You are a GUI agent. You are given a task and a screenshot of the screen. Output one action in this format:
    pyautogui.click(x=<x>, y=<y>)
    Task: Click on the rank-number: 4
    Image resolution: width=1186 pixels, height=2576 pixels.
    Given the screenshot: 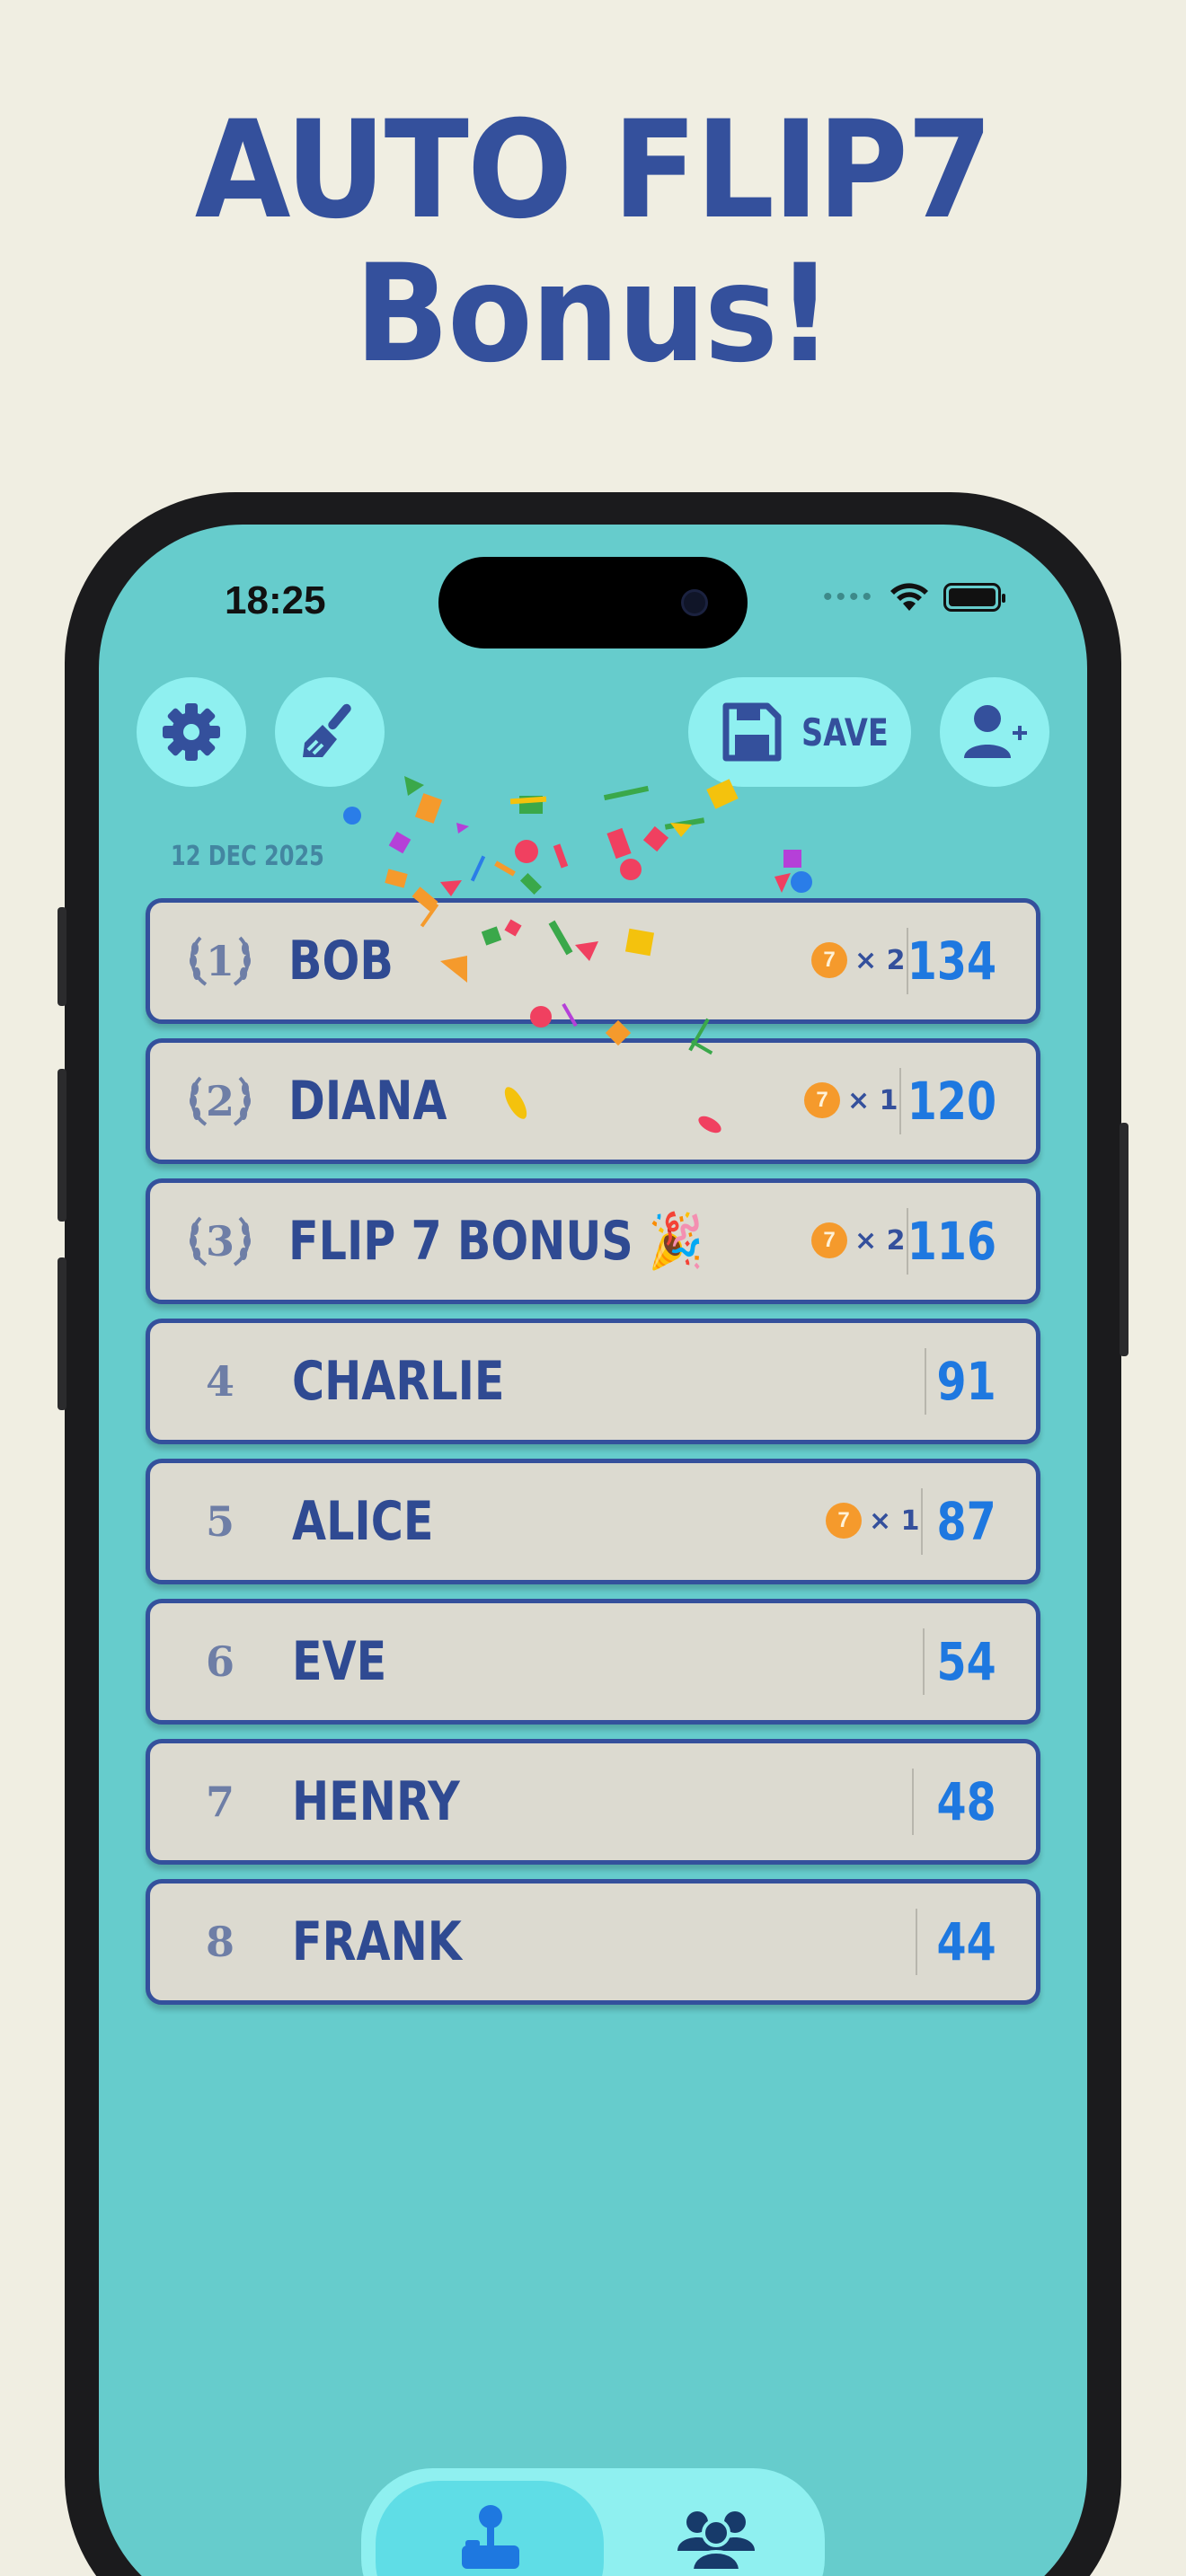 What is the action you would take?
    pyautogui.click(x=220, y=1381)
    